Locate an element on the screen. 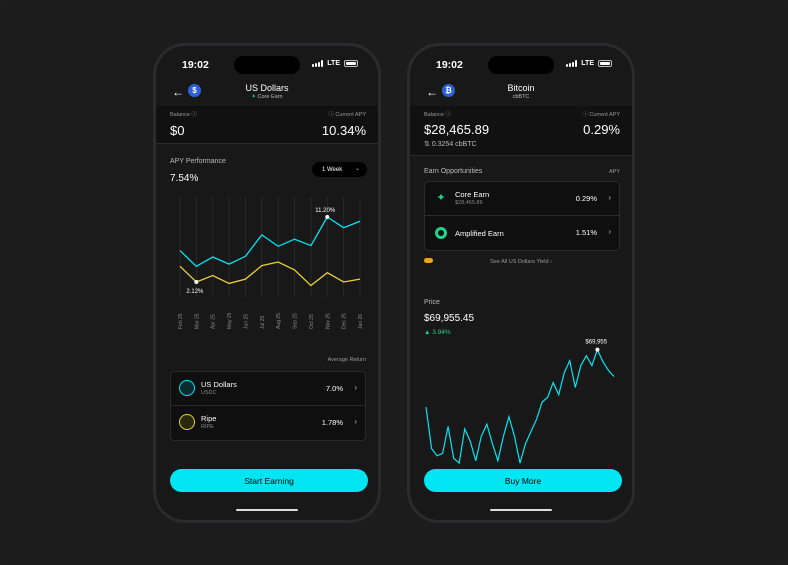 The width and height of the screenshot is (788, 565). list-item-ripe: Ripe RIPE 1.78% › is located at coordinates (268, 423).